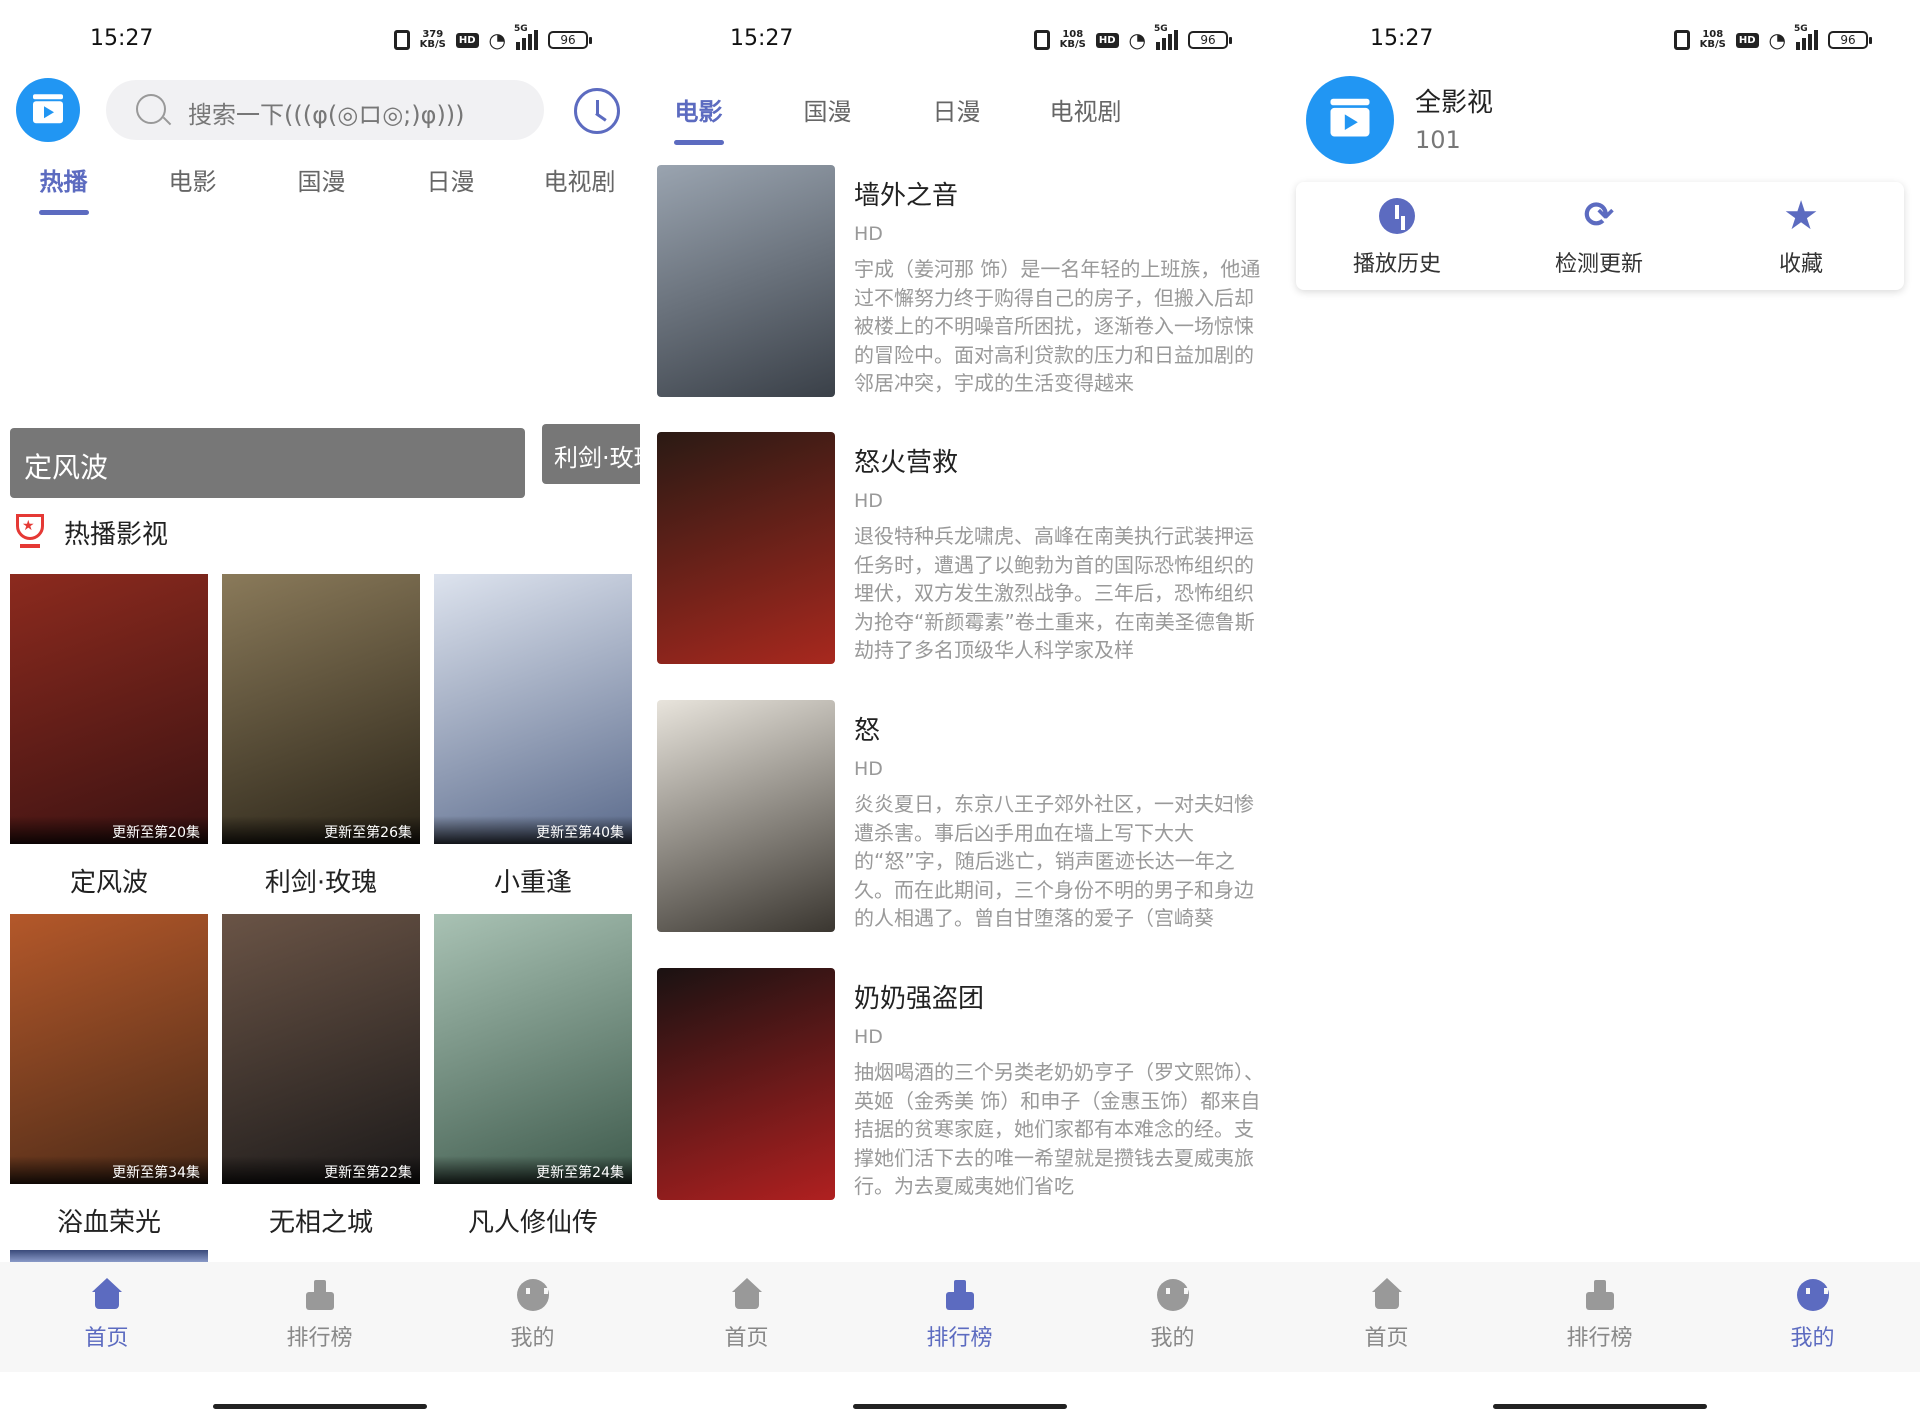  Describe the element at coordinates (109, 1170) in the screenshot. I see `episode-badge: 更新至第34集` at that location.